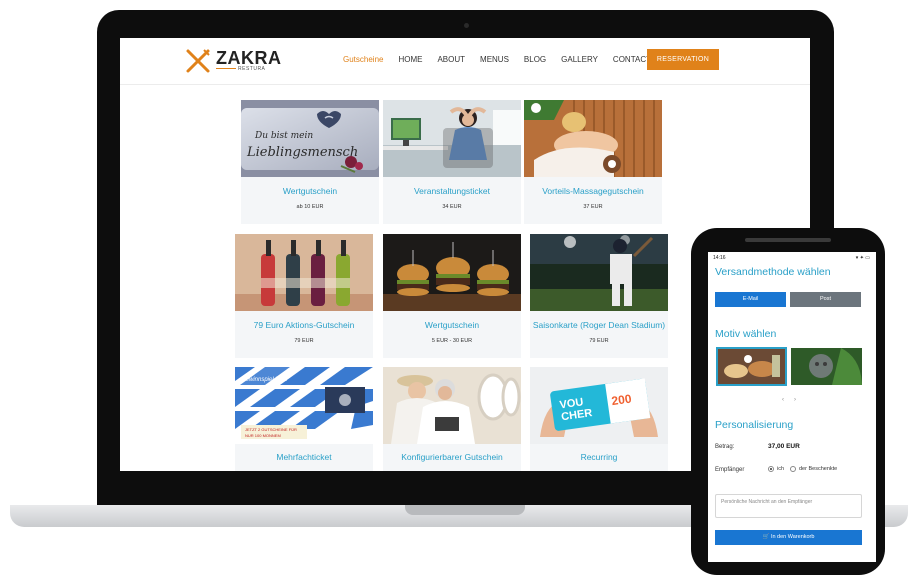  Describe the element at coordinates (252, 69) in the screenshot. I see `logo-subtitle: RESTURA` at that location.